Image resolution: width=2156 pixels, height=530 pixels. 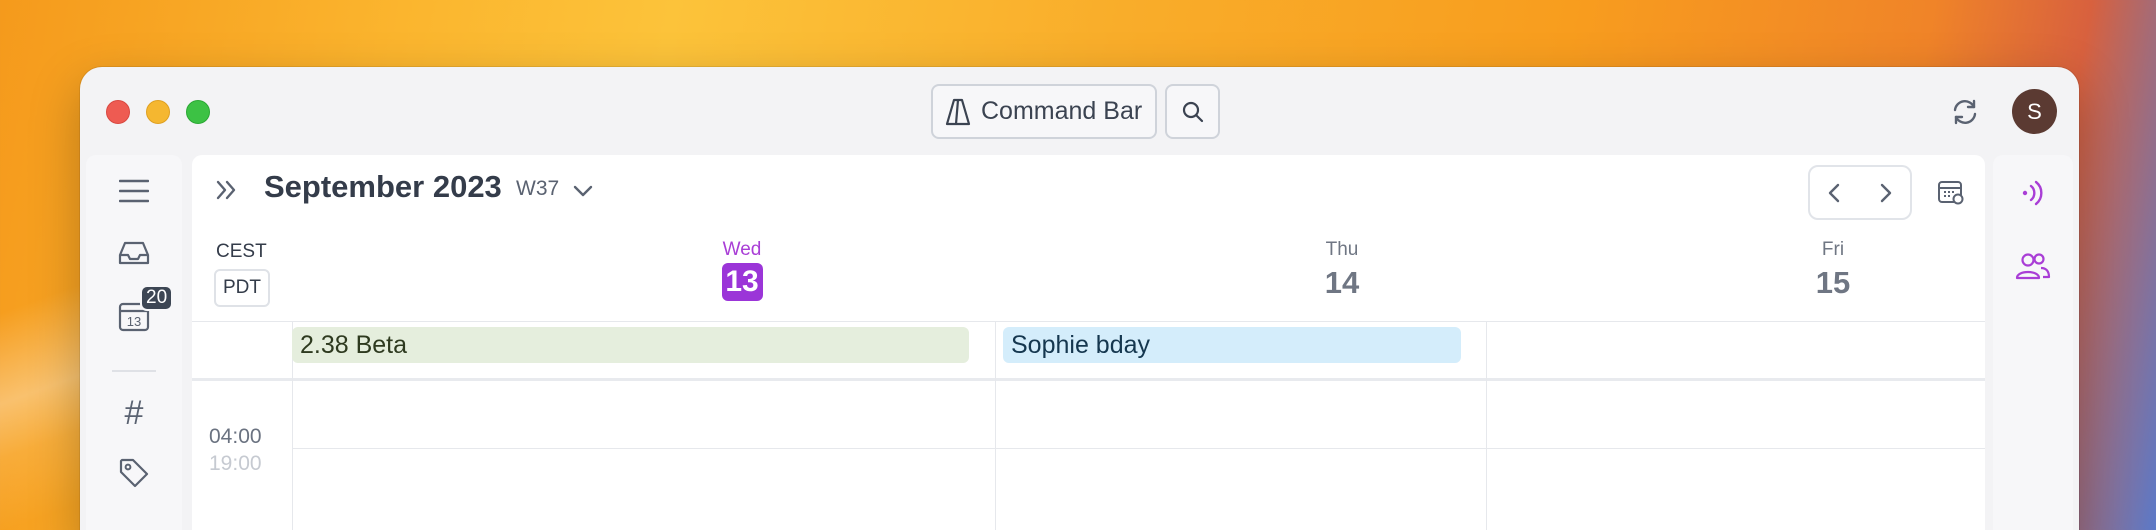 I want to click on right-sidebar, so click(x=2033, y=342).